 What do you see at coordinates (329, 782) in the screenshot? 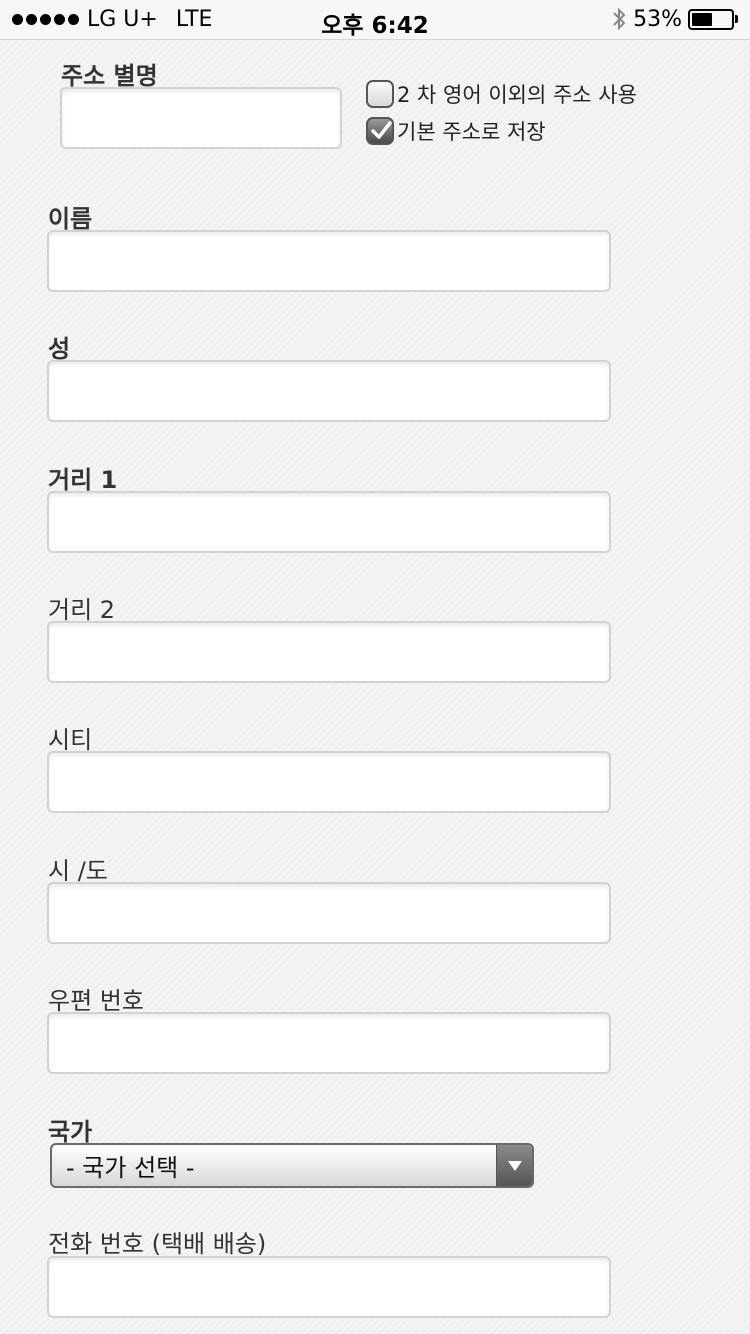
I see `city-input` at bounding box center [329, 782].